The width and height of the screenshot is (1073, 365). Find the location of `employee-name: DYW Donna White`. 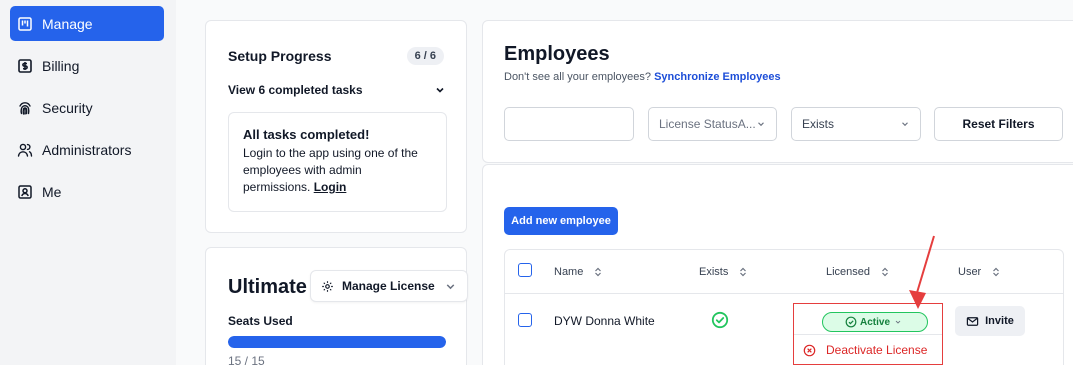

employee-name: DYW Donna White is located at coordinates (604, 321).